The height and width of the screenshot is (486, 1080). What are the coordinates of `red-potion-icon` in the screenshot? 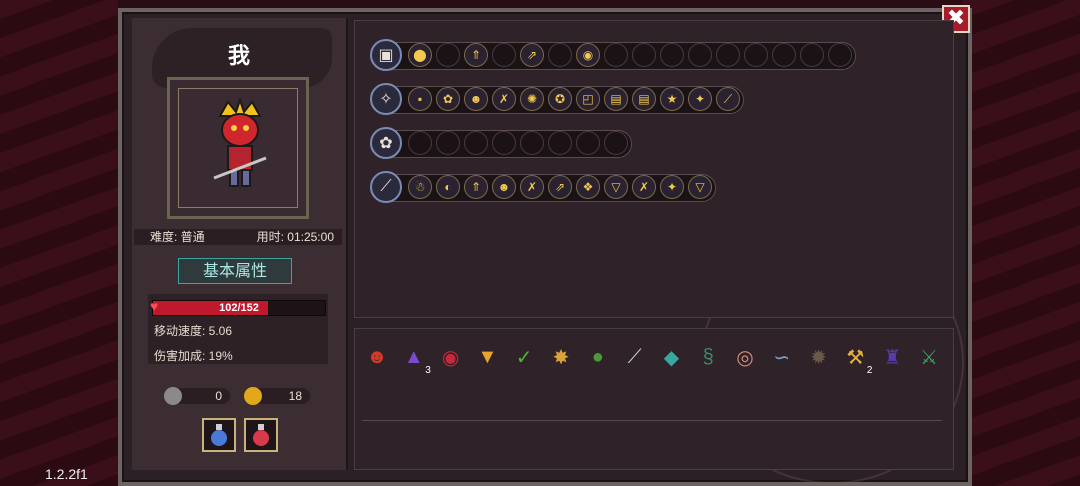 It's located at (261, 435).